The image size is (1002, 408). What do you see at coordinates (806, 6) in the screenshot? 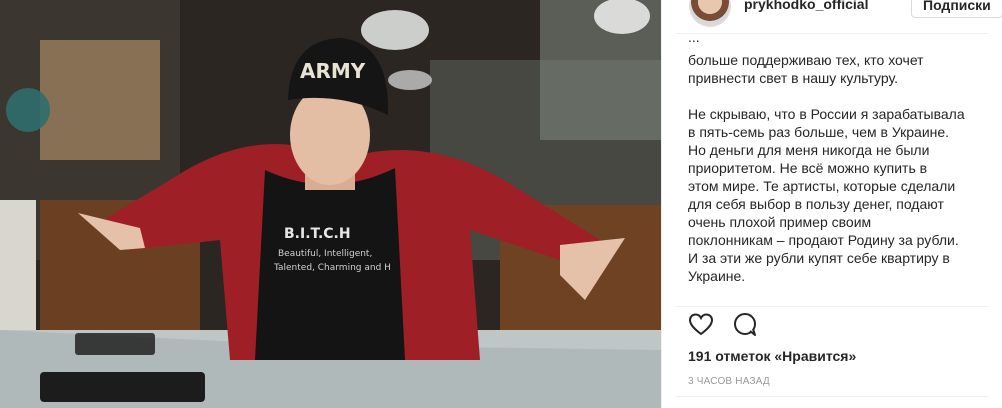
I see `username-link: prykhodko_official` at bounding box center [806, 6].